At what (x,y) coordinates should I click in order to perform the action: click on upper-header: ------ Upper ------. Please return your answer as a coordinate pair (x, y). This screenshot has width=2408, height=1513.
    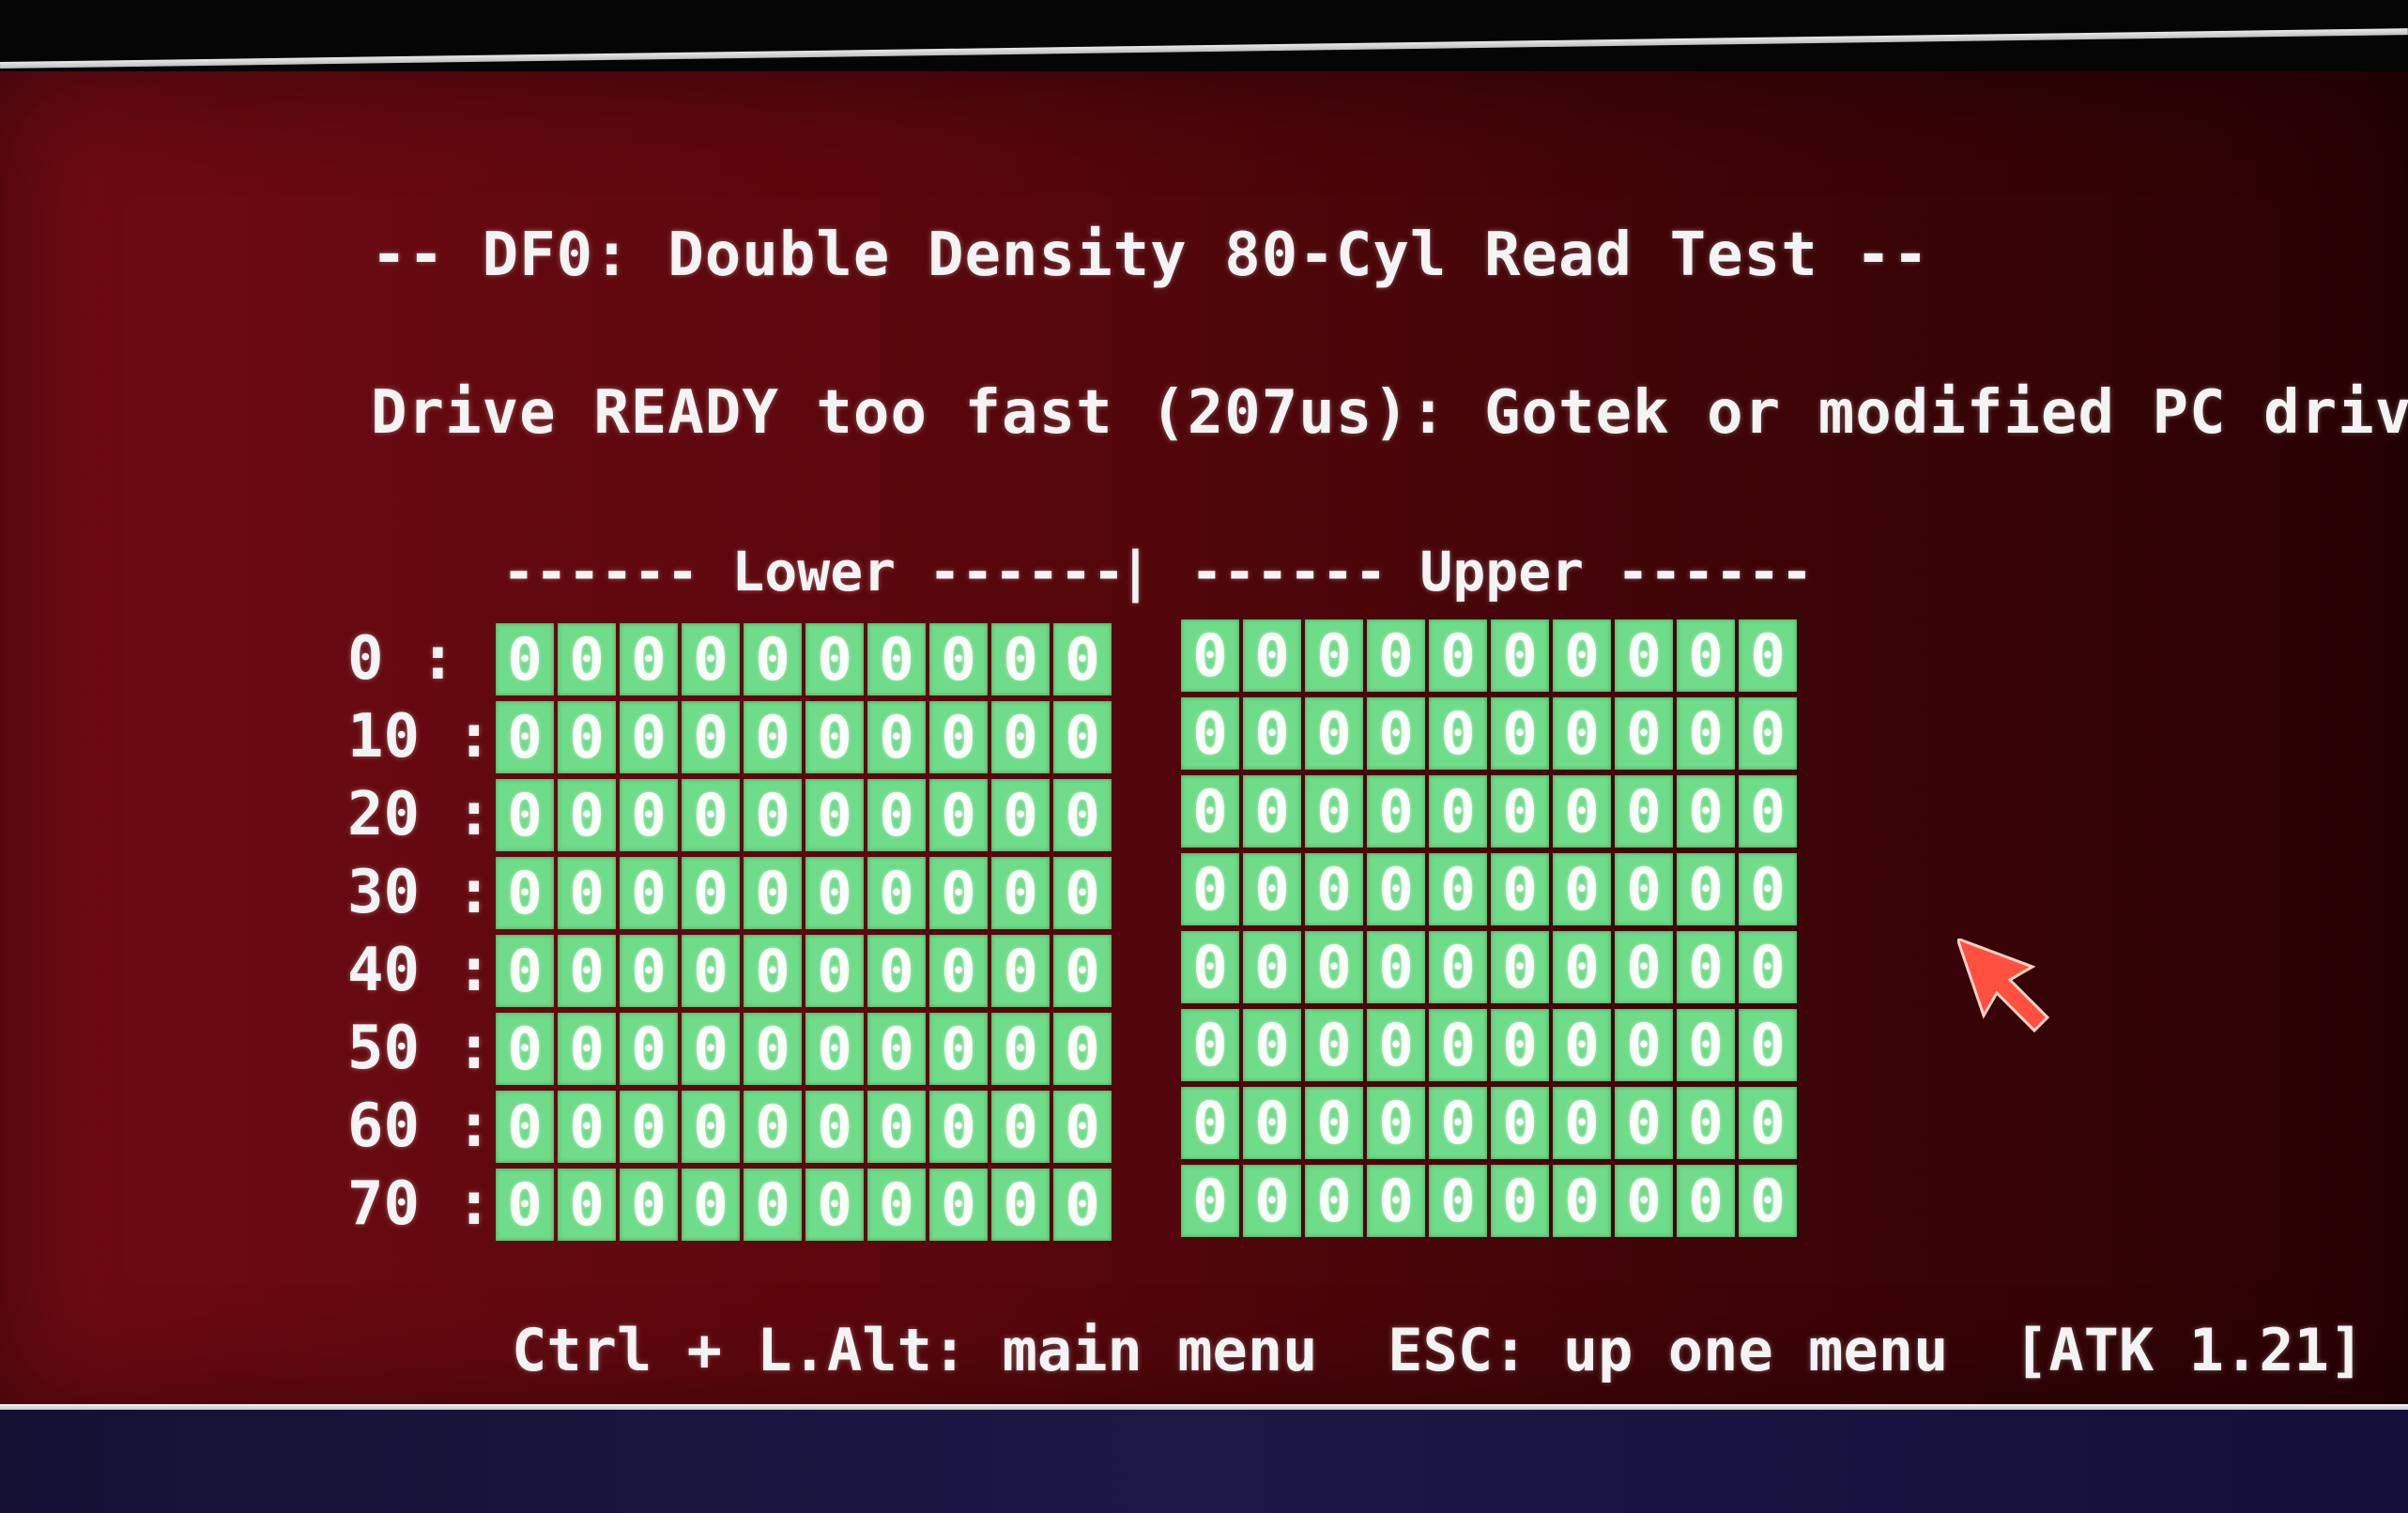
    Looking at the image, I should click on (1502, 572).